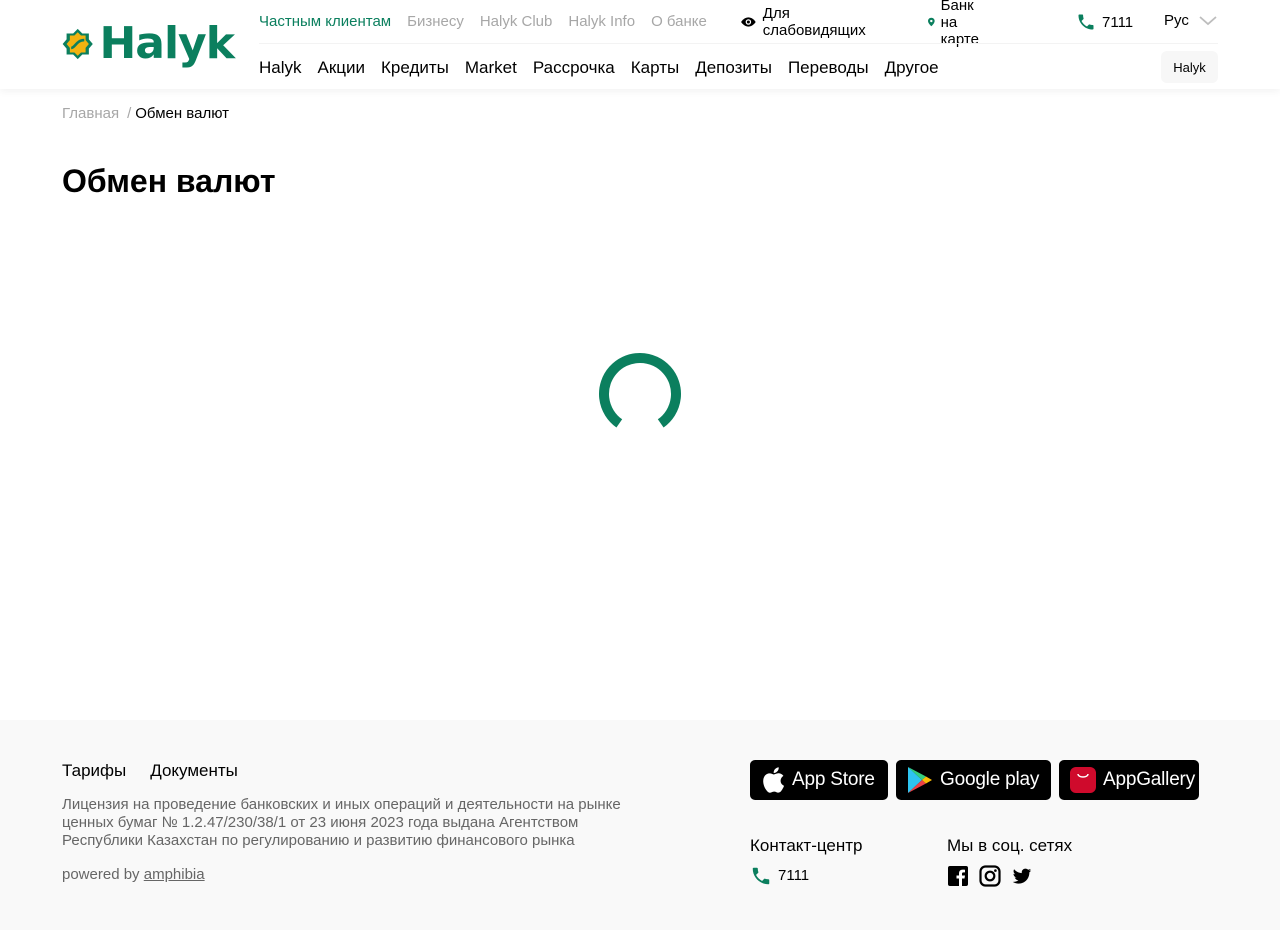 The height and width of the screenshot is (930, 1280). Describe the element at coordinates (959, 24) in the screenshot. I see `bank-map-label: Банк на карте` at that location.